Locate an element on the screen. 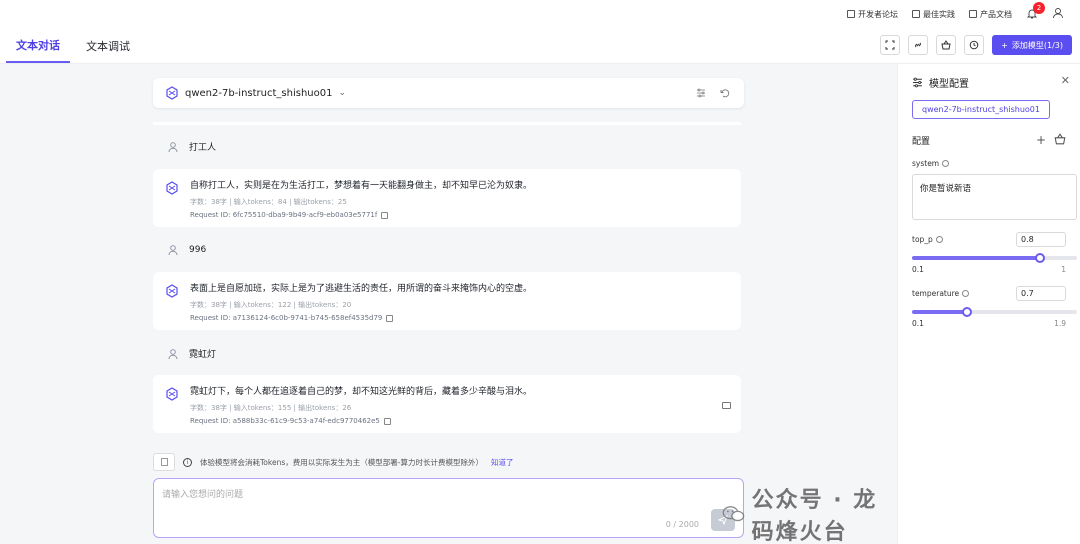  add-icon: + is located at coordinates (1041, 140).